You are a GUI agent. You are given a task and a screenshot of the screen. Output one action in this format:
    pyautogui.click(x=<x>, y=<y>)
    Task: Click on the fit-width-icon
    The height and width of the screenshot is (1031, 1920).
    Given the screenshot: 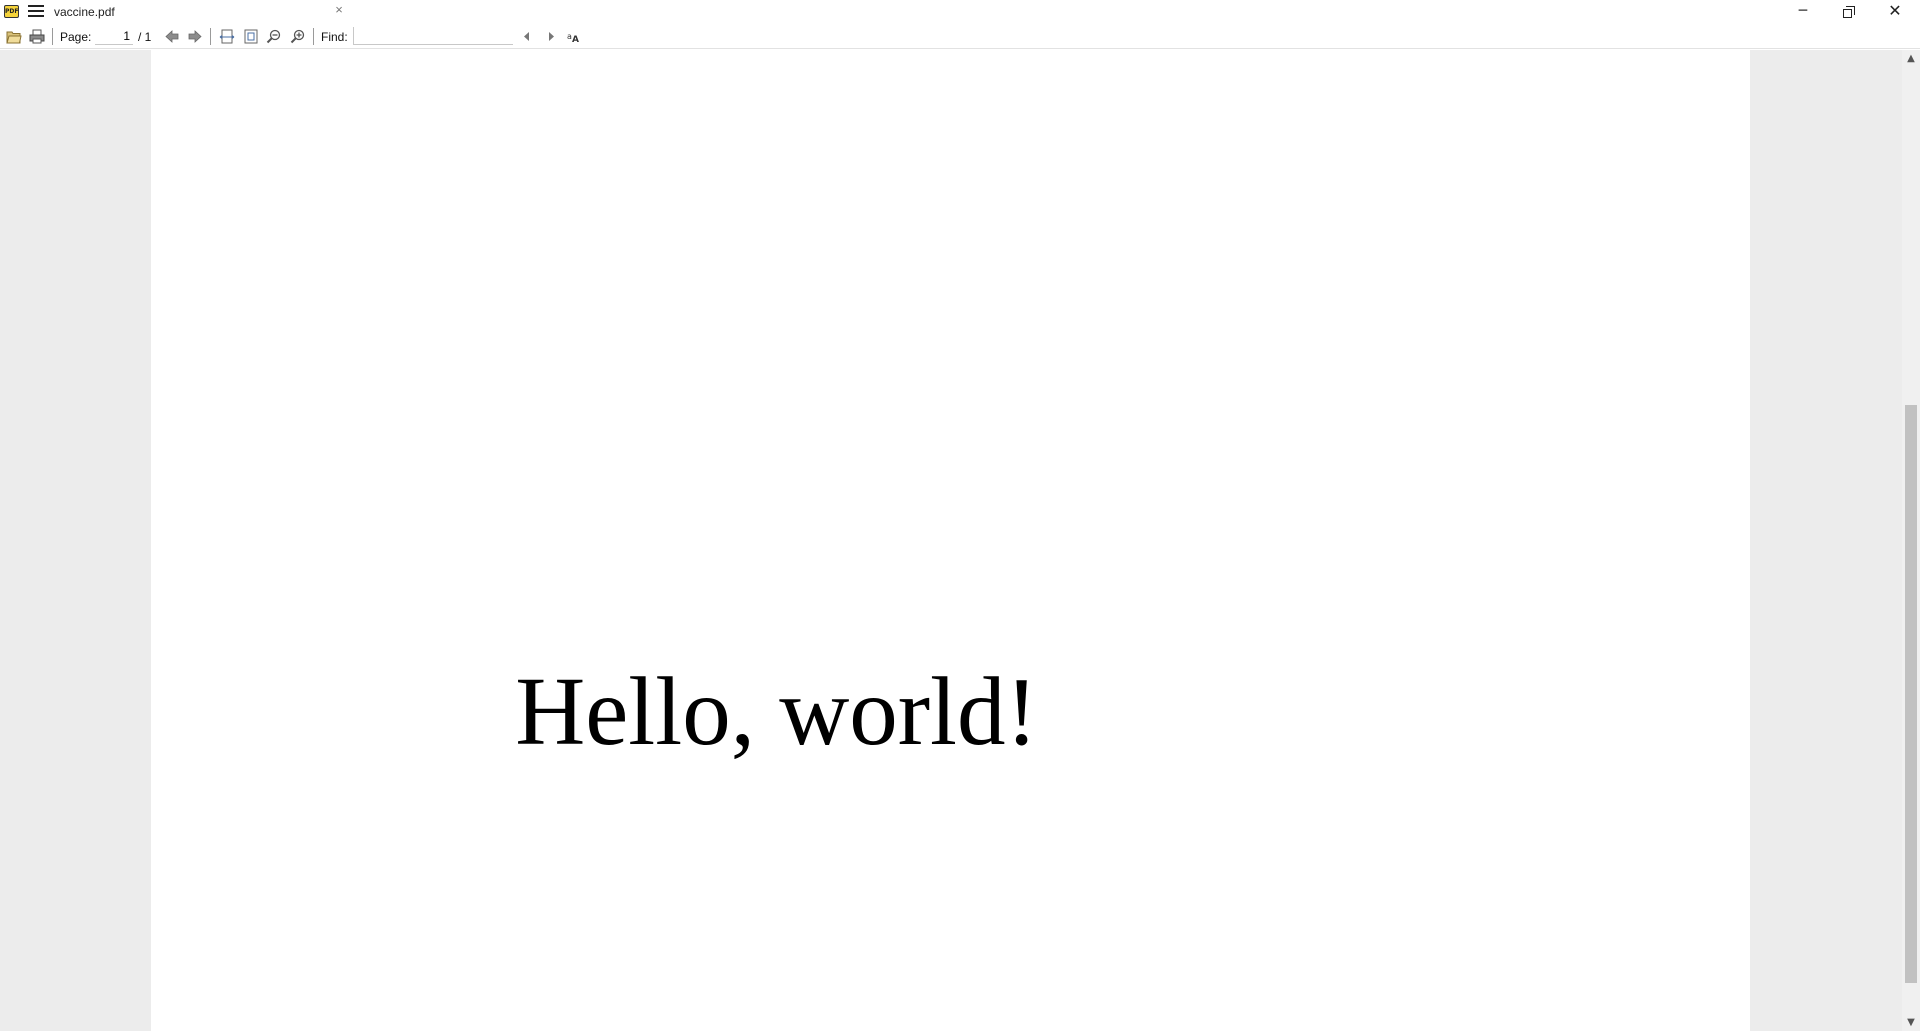 What is the action you would take?
    pyautogui.click(x=227, y=36)
    